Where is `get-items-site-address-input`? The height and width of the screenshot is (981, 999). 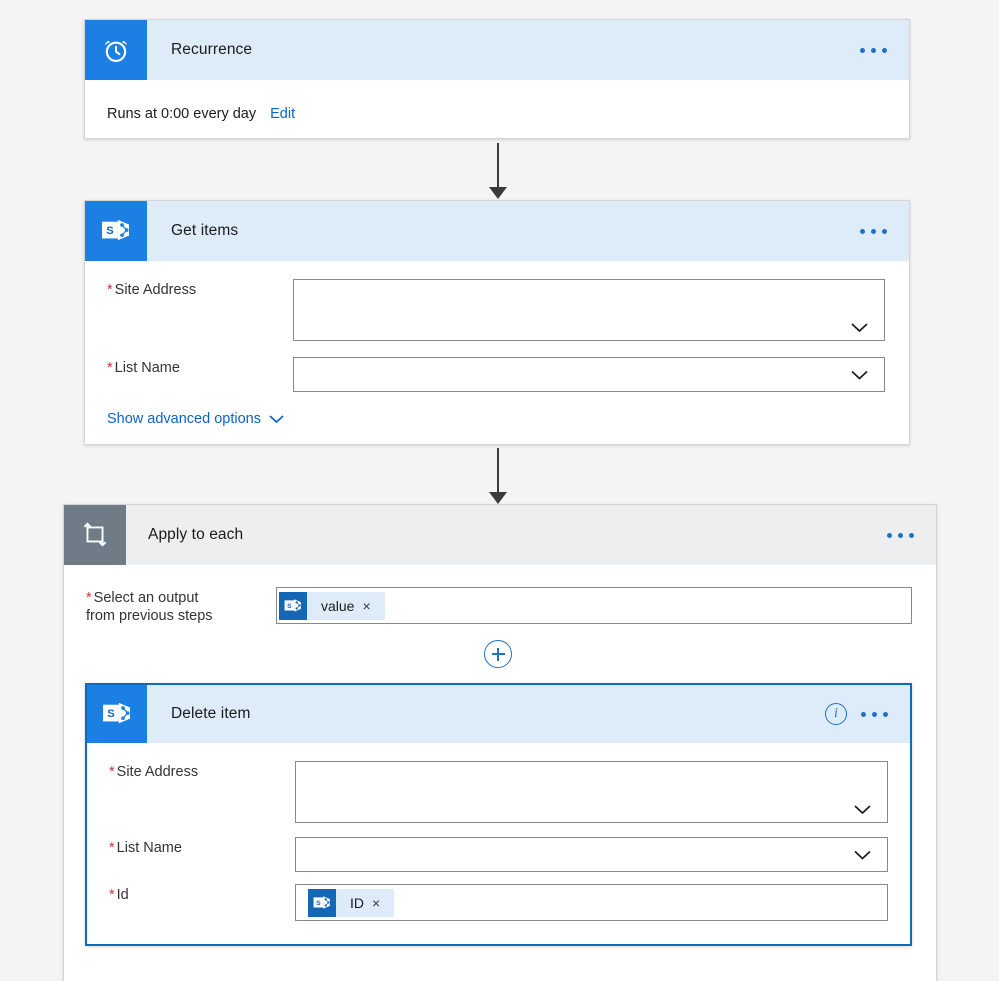
get-items-site-address-input is located at coordinates (589, 310).